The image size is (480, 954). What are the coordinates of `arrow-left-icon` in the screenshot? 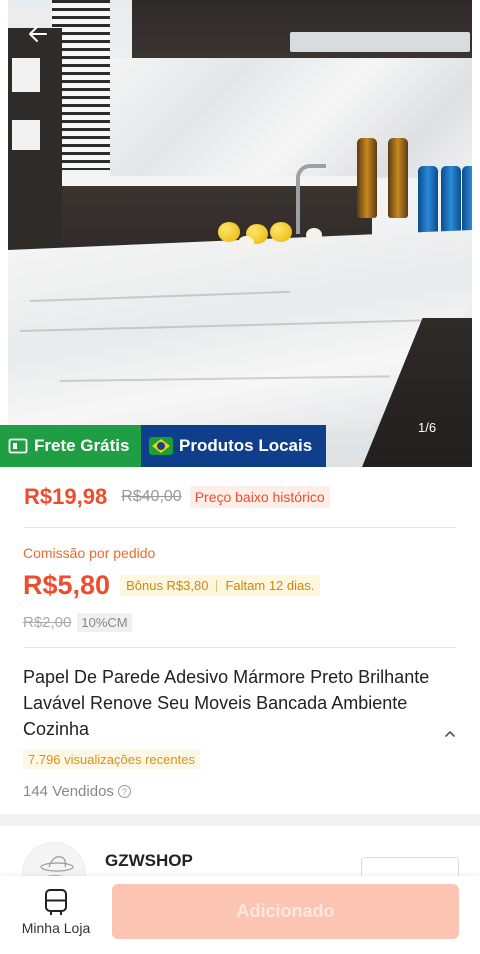 It's located at (38, 34).